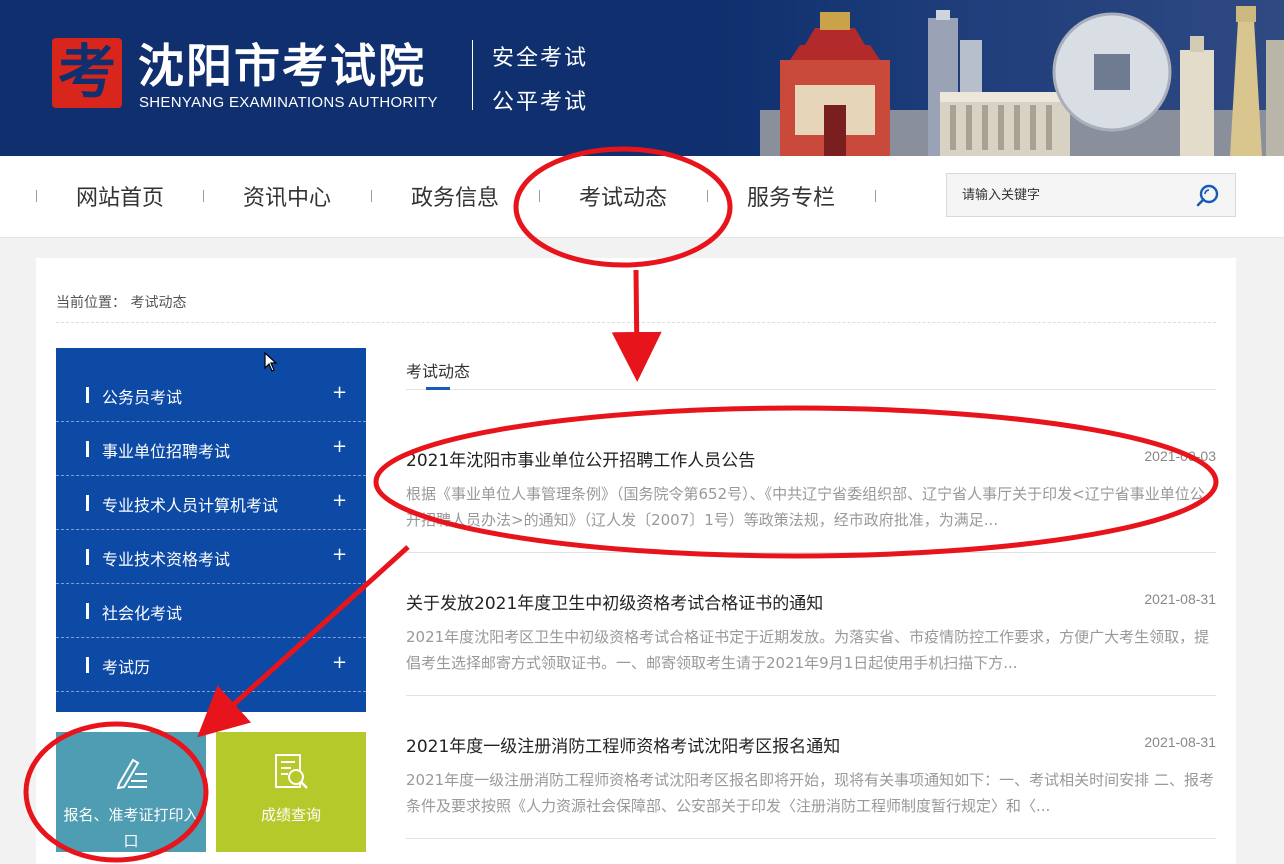 The width and height of the screenshot is (1284, 864). What do you see at coordinates (291, 792) in the screenshot?
I see `score-query-tile: 成绩查询` at bounding box center [291, 792].